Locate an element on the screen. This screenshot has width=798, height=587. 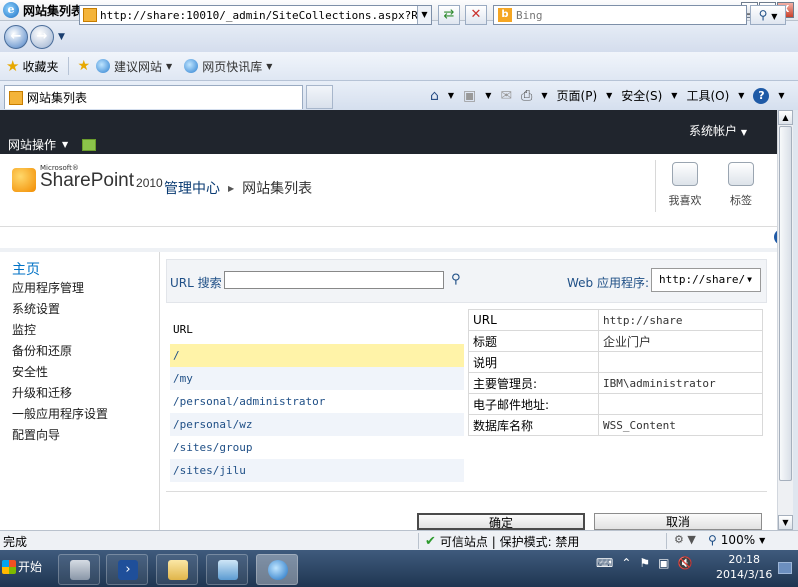
status-text: 完成 is located at coordinates (15, 542).